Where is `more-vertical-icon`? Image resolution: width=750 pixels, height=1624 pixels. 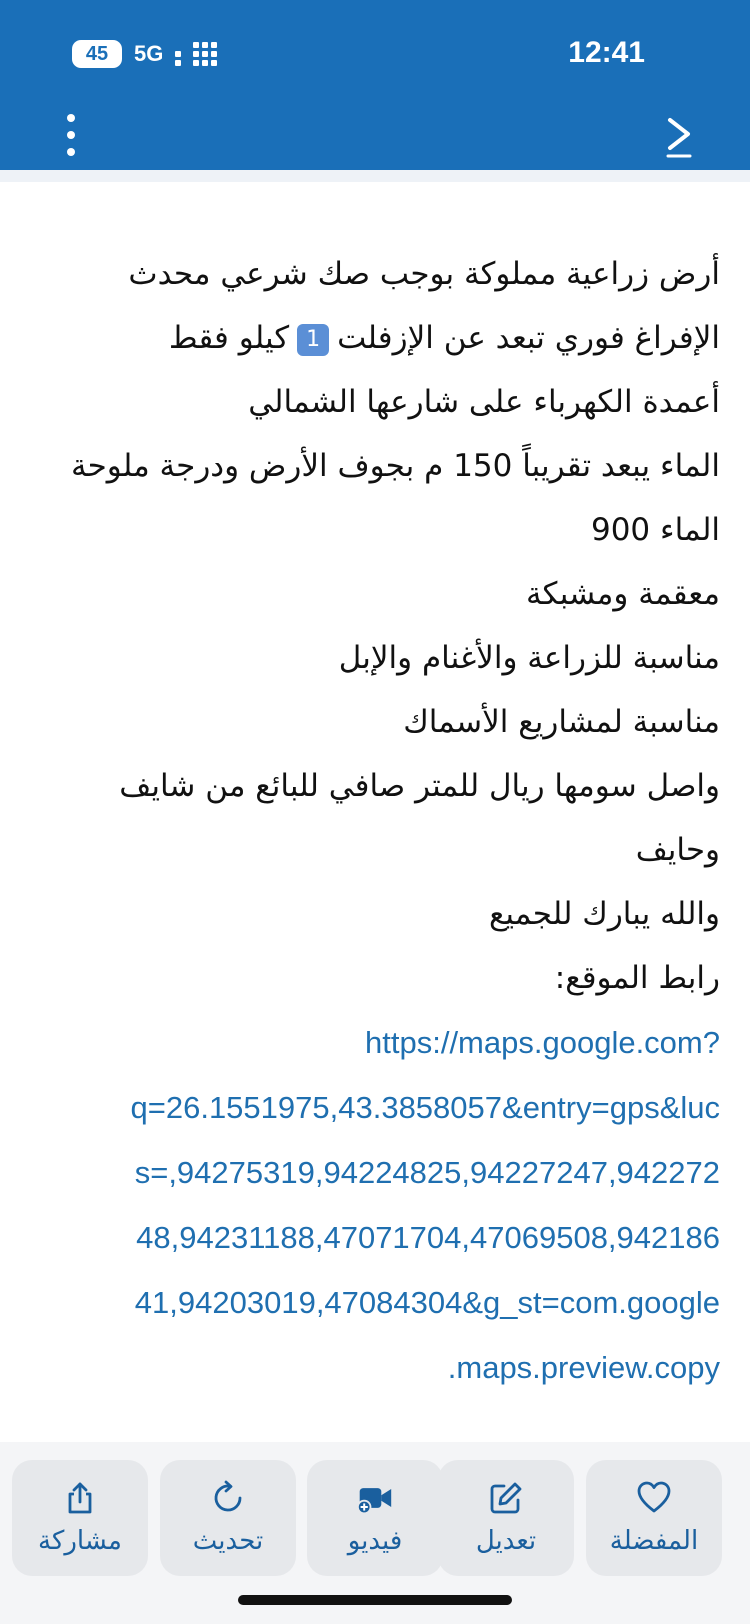
more-vertical-icon is located at coordinates (71, 135).